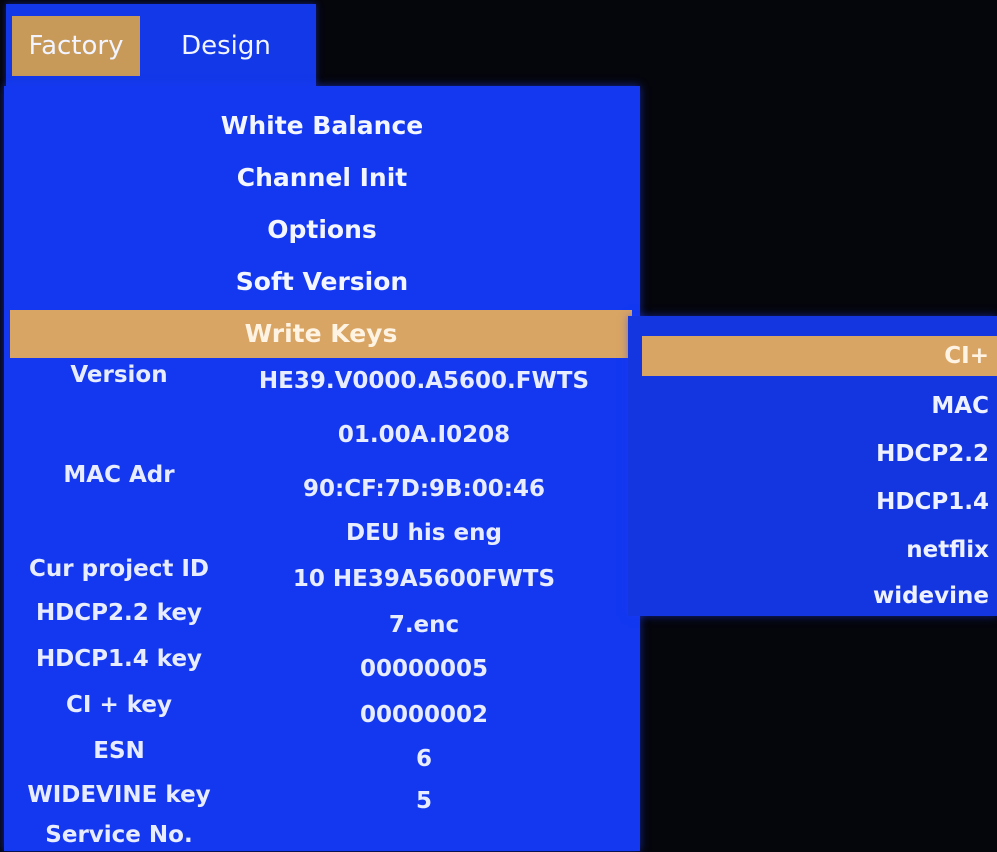 The width and height of the screenshot is (997, 852). Describe the element at coordinates (76, 46) in the screenshot. I see `tab-factory: Factory` at that location.